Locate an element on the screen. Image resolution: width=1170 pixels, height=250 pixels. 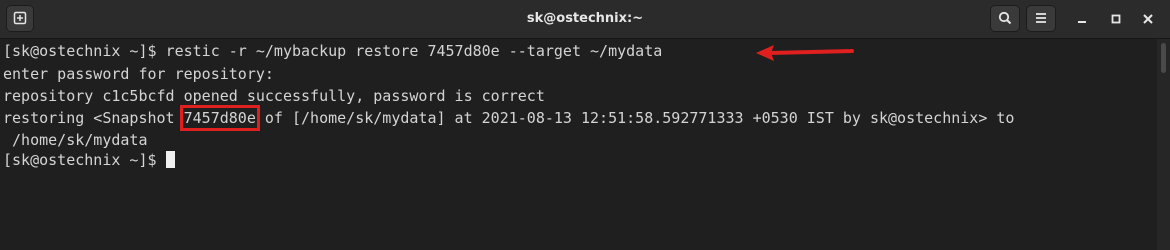
menu-button is located at coordinates (1041, 18).